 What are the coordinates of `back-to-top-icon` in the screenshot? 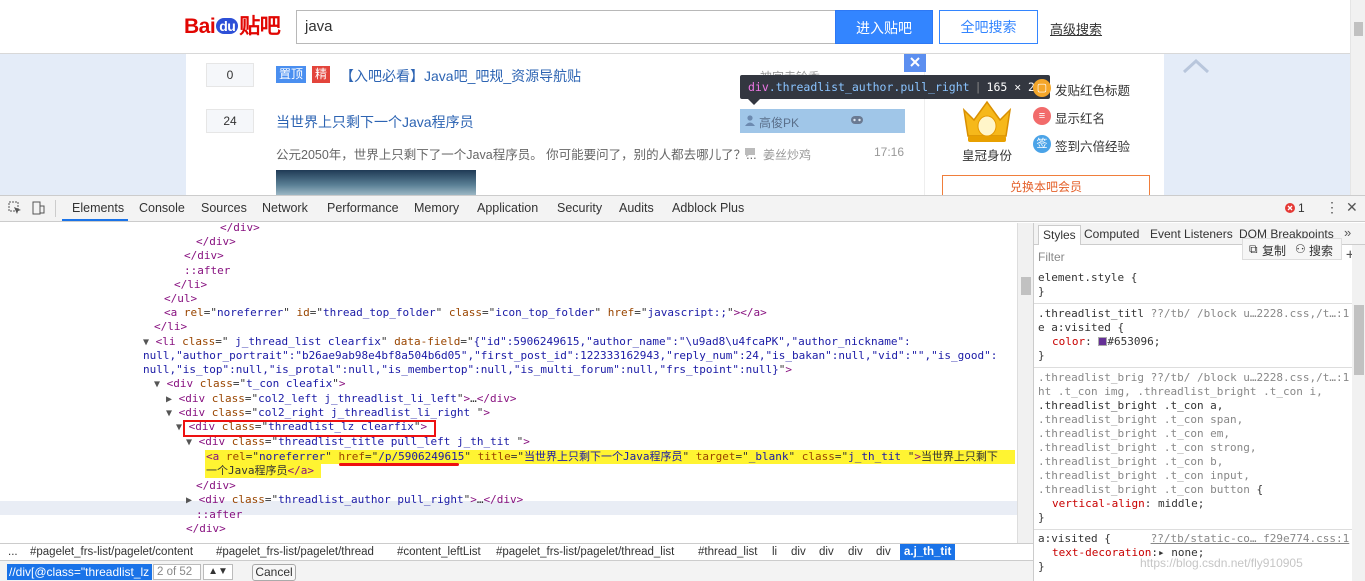 It's located at (1196, 67).